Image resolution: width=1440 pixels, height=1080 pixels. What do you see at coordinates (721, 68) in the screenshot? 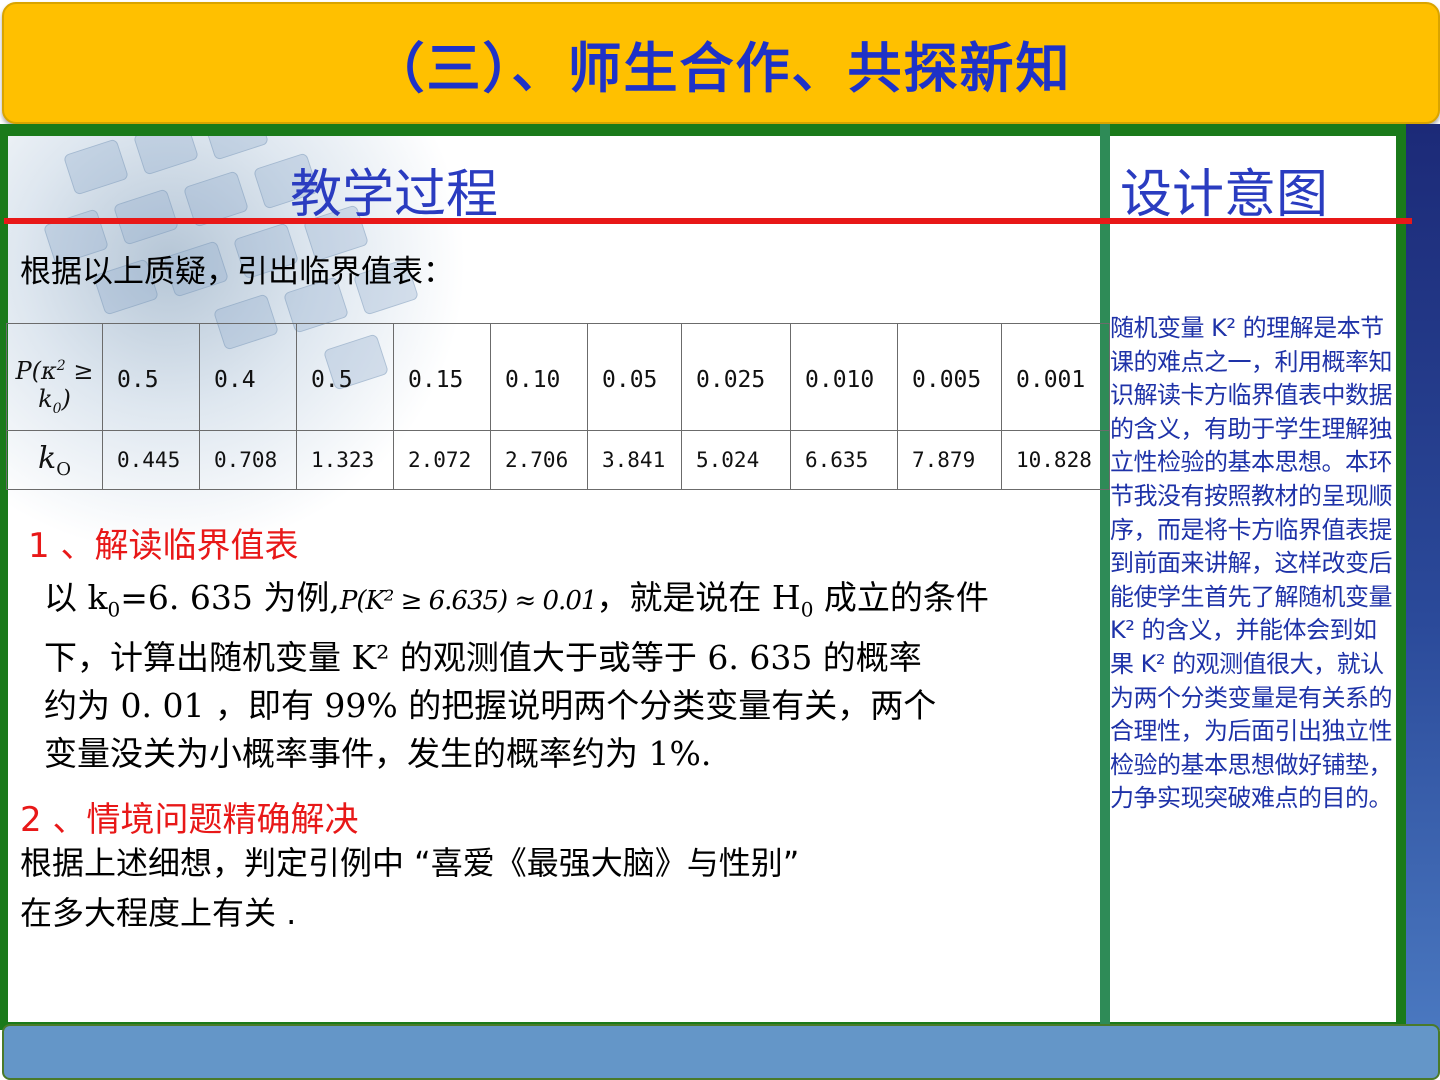
I see `slide-title: （三）、师生合作、共探新知` at bounding box center [721, 68].